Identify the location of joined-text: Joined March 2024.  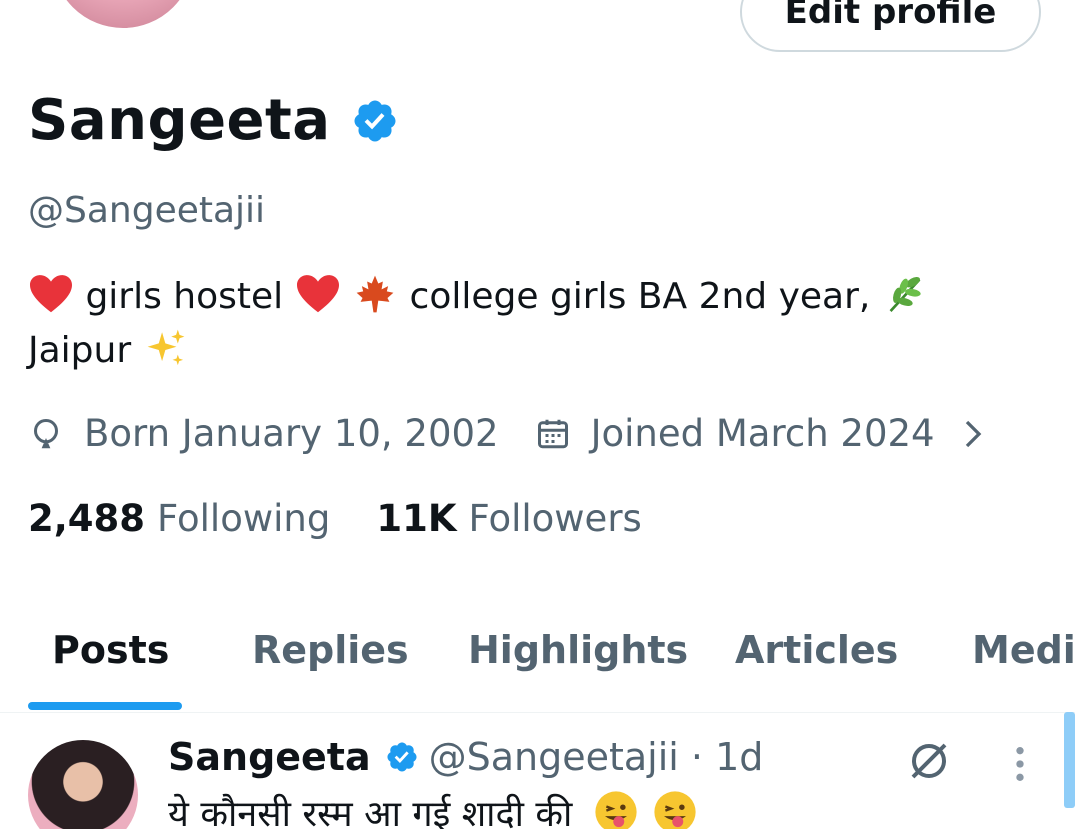
(762, 433).